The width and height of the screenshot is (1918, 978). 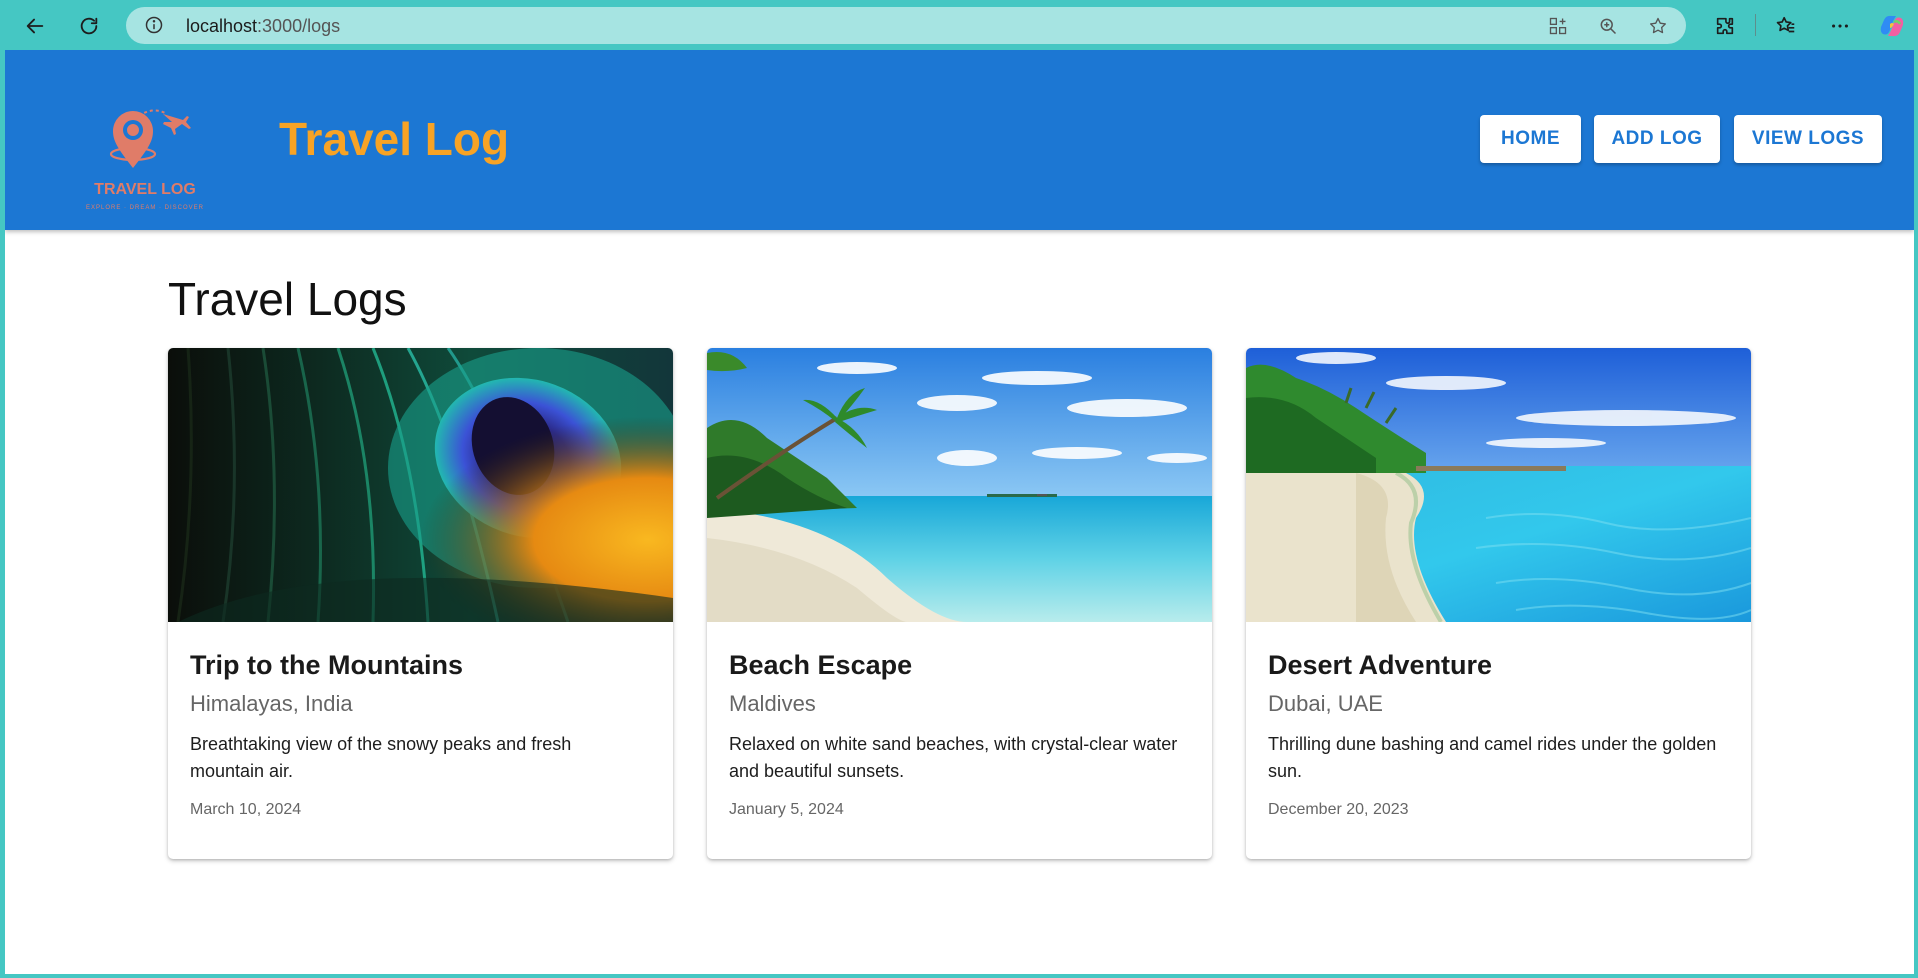 I want to click on travel-log-logo: TRAVEL LOG EXPLORE · DREAM · DISCOVER, so click(x=145, y=156).